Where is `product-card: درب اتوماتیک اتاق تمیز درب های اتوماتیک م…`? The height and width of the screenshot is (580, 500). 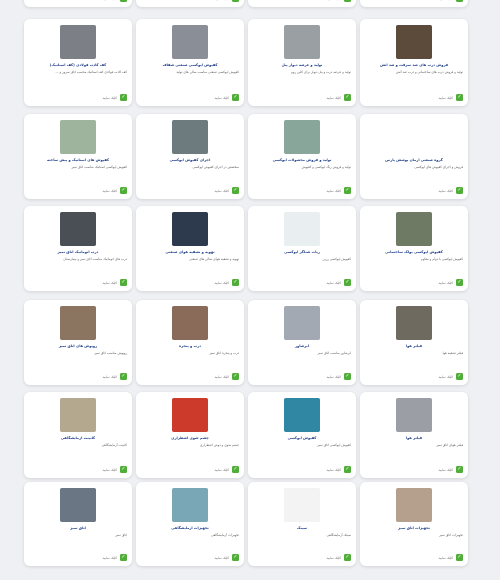 product-card: درب اتوماتیک اتاق تمیز درب های اتوماتیک م… is located at coordinates (78, 248).